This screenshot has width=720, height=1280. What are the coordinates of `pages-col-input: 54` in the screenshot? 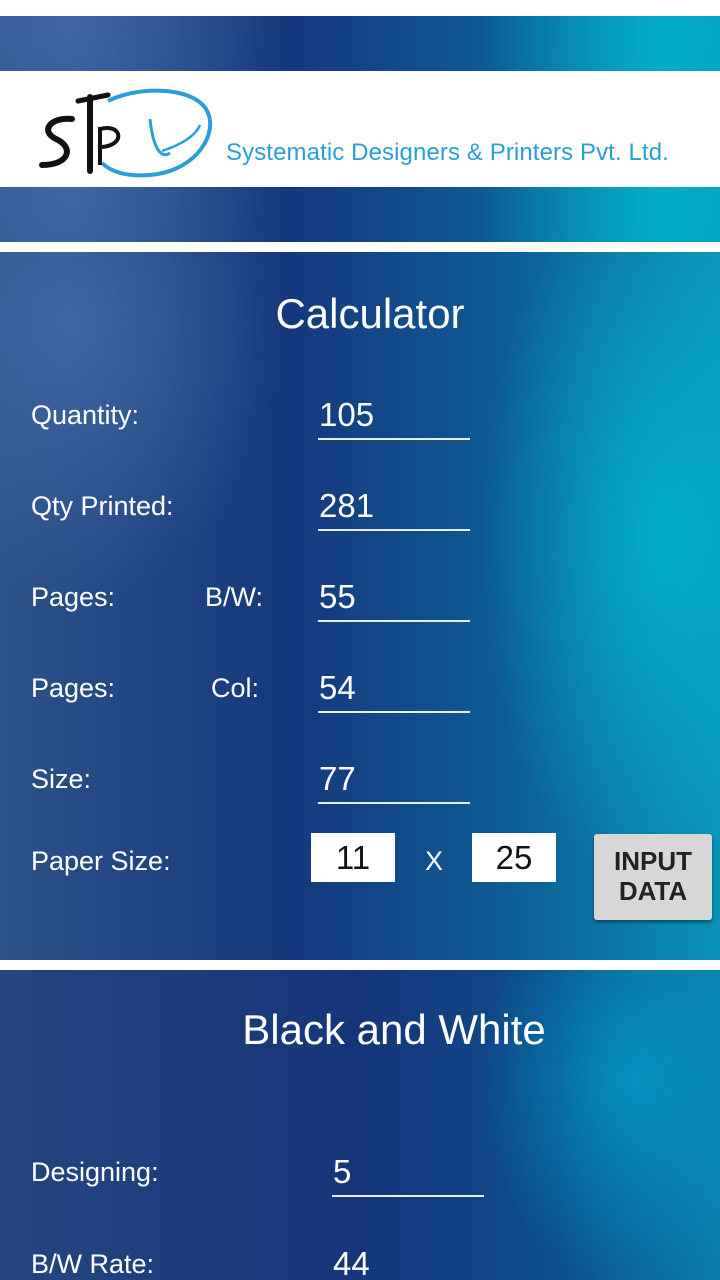 It's located at (394, 691).